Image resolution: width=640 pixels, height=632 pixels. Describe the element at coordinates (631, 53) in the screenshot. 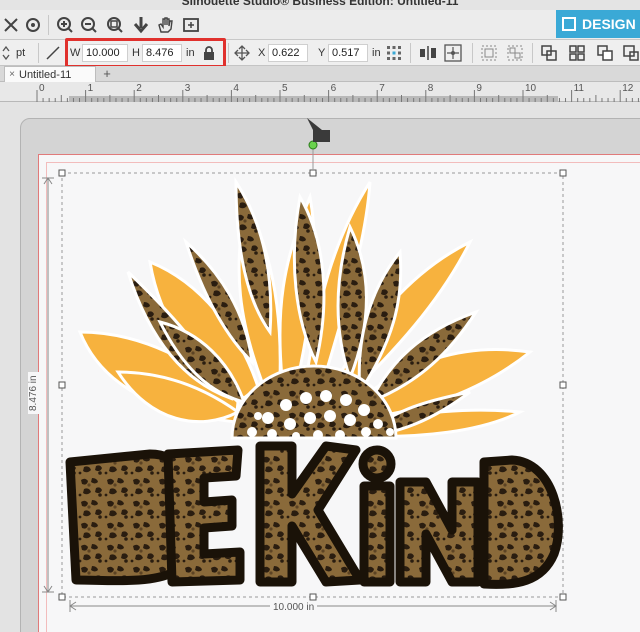

I see `weld-icon` at that location.